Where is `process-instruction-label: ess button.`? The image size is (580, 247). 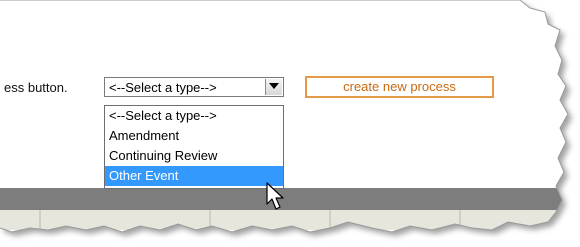 process-instruction-label: ess button. is located at coordinates (36, 87).